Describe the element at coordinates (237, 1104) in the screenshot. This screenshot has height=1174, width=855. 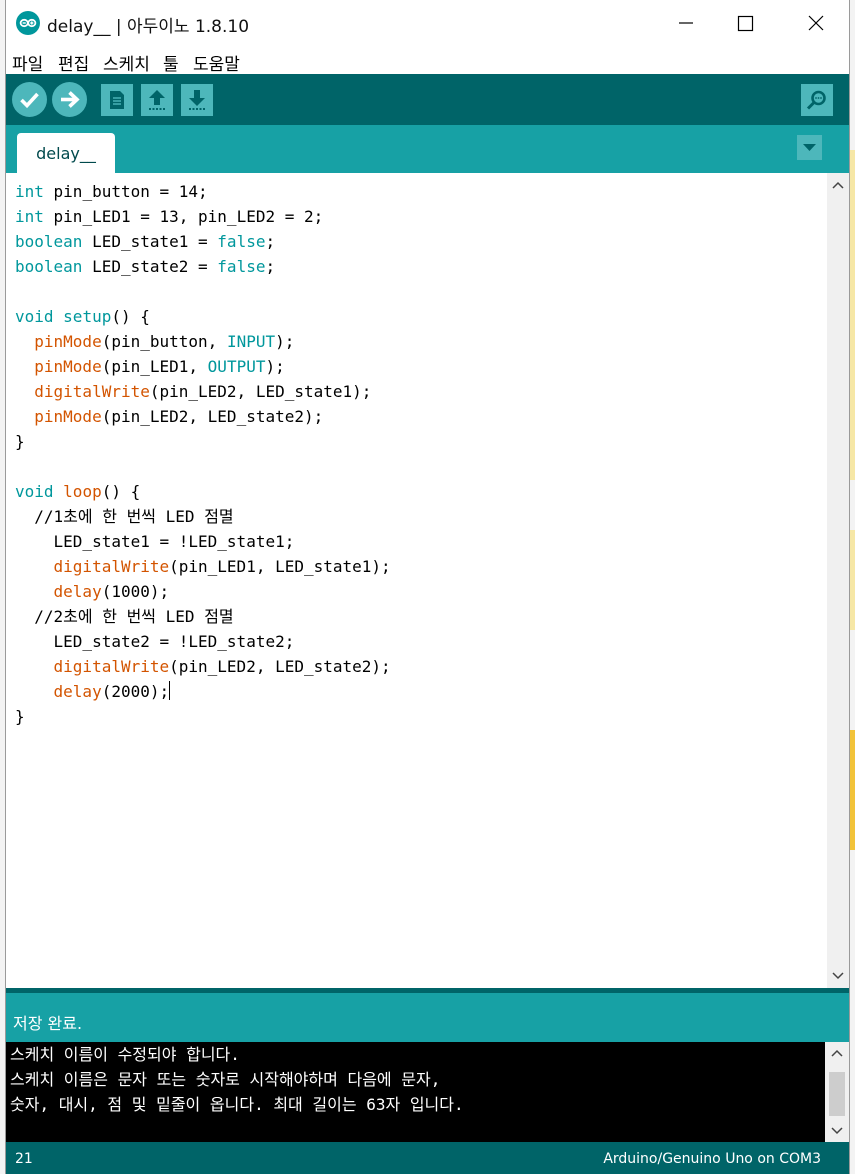
I see `console-line: 숫자, 대시, 점 및 밑줄이 옵니다. 최대 길이는 63자 입니다.` at that location.